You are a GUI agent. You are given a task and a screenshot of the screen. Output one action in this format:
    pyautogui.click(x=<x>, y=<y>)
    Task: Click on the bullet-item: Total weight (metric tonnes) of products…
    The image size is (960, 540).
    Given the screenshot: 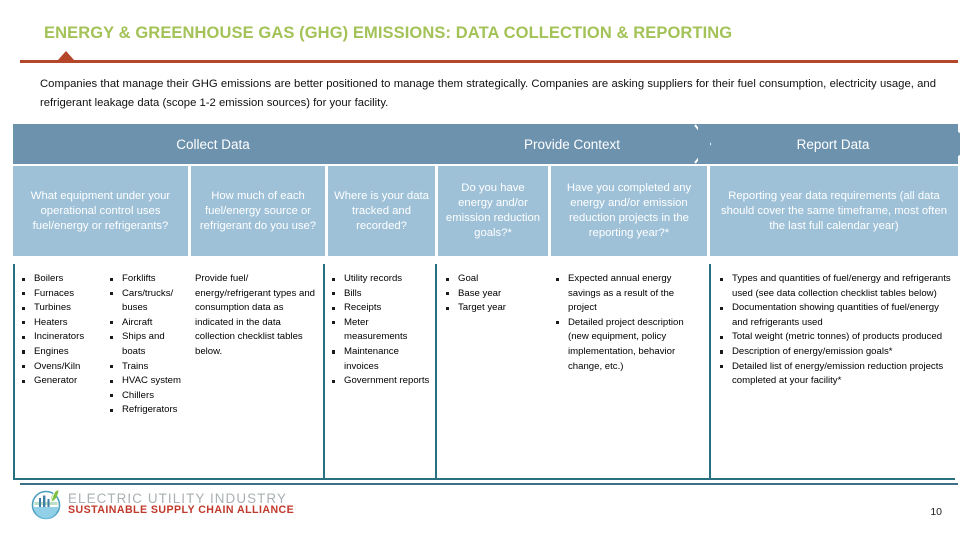 What is the action you would take?
    pyautogui.click(x=835, y=337)
    